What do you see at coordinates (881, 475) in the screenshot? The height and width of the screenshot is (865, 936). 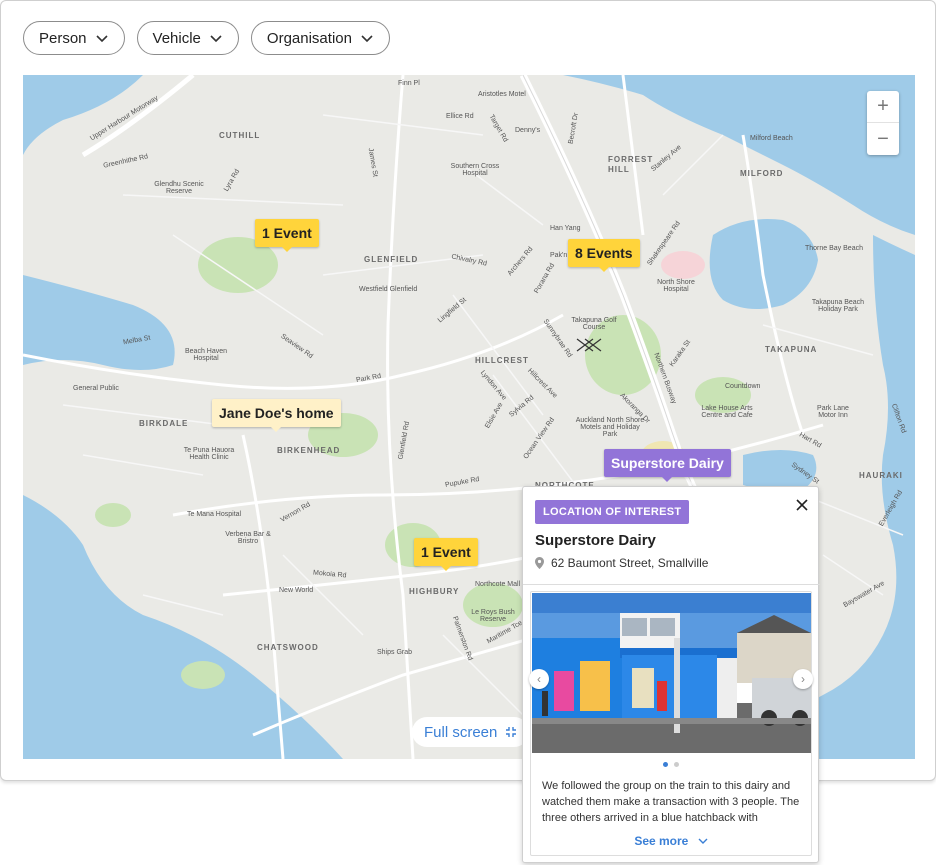 I see `suburb-label: HAURAKI` at bounding box center [881, 475].